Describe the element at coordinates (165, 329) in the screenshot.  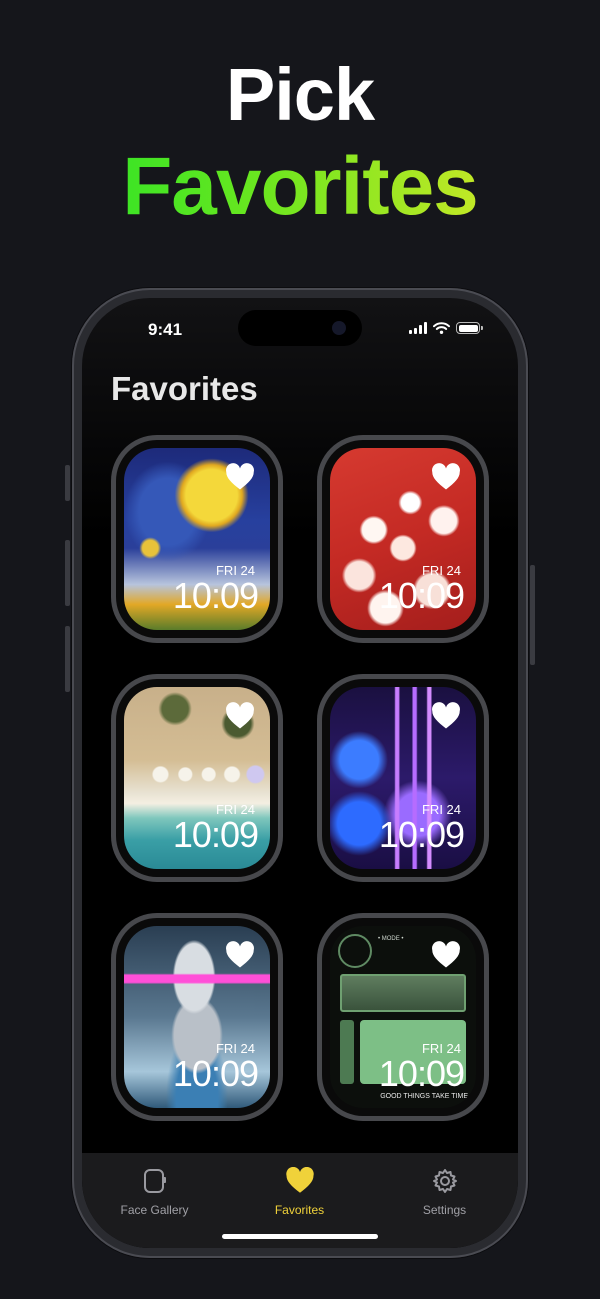
I see `status-time: 9:41` at that location.